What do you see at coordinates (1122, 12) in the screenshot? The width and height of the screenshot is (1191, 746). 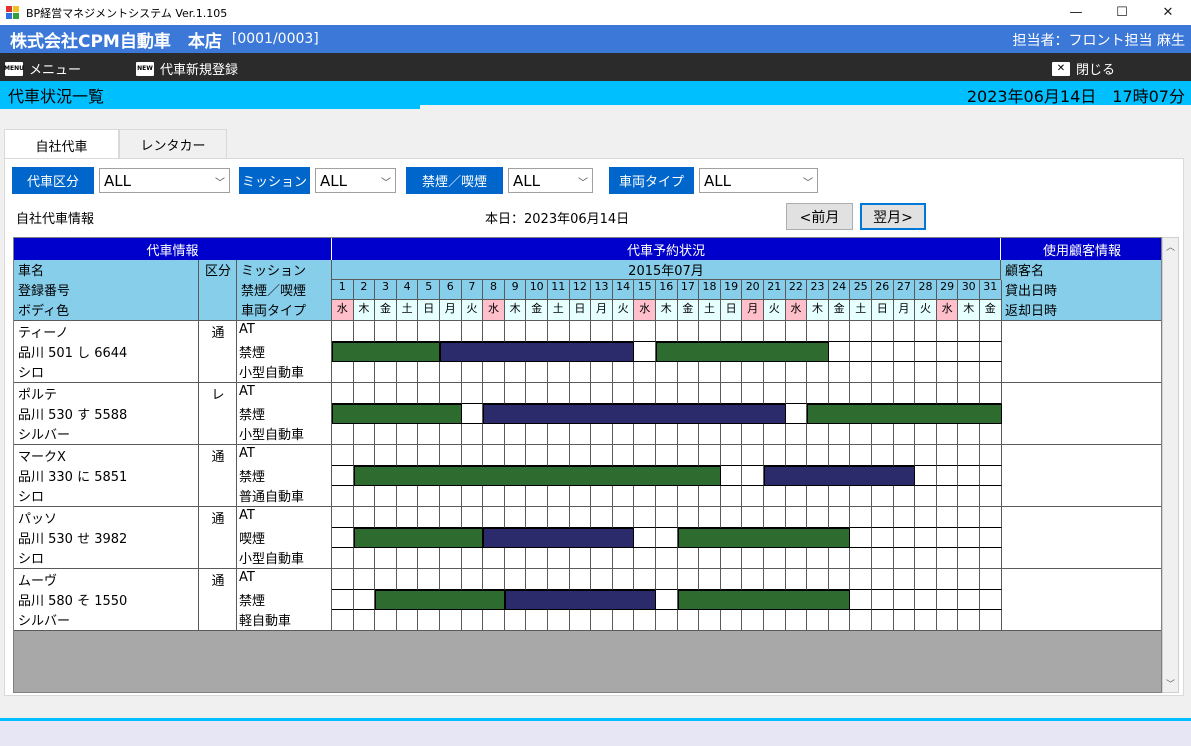 I see `maximize-button: ☐` at bounding box center [1122, 12].